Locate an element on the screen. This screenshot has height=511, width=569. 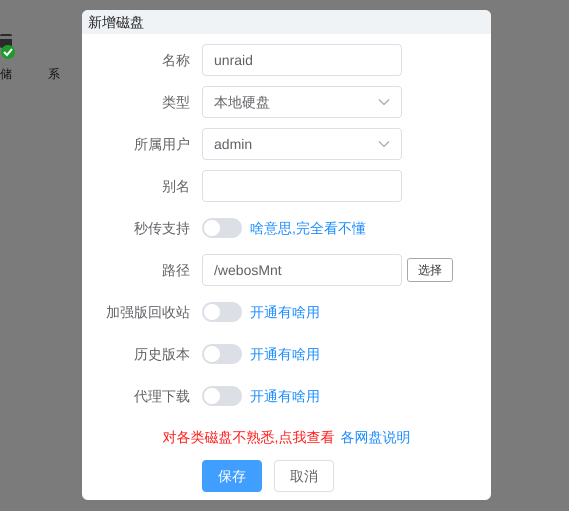
choose-button: 选择 is located at coordinates (430, 270).